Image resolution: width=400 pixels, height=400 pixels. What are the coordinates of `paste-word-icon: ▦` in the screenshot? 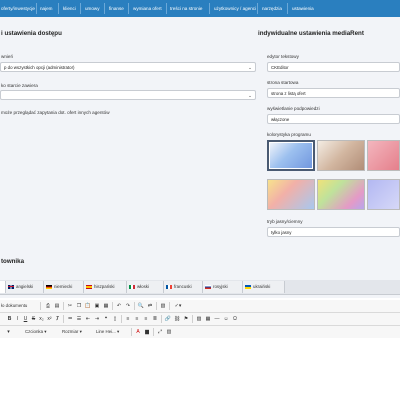 It's located at (106, 306).